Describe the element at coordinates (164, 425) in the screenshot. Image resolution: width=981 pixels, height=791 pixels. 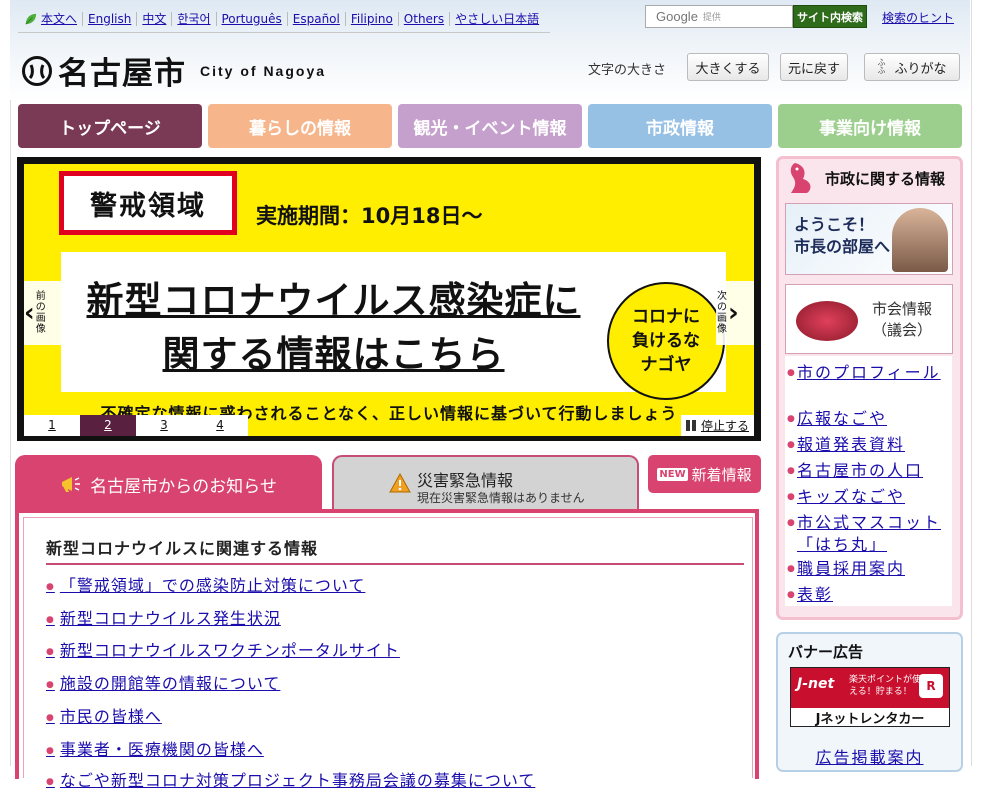
I see `slide-page-3: 3` at that location.